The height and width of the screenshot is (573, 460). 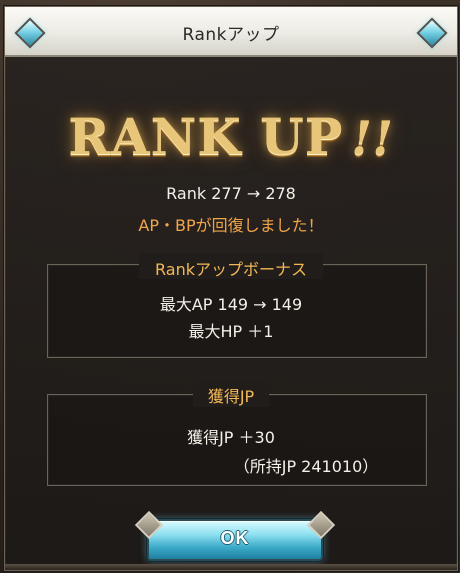 I want to click on dialog-bottom-frame, so click(x=231, y=567).